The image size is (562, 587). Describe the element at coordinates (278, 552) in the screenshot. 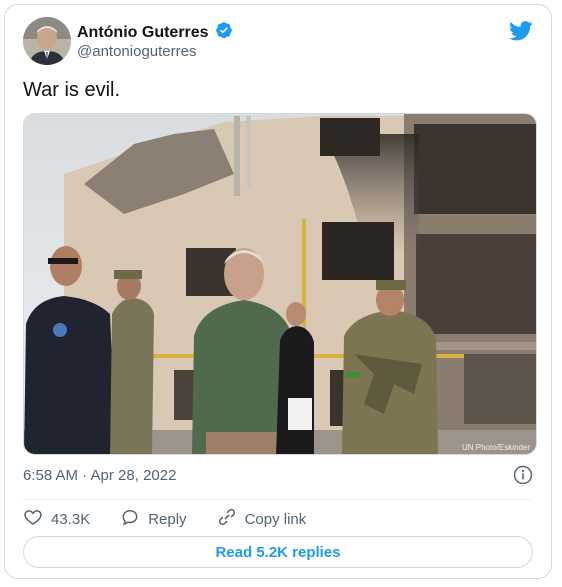

I see `read-replies-button: Read 5.2K replies` at that location.